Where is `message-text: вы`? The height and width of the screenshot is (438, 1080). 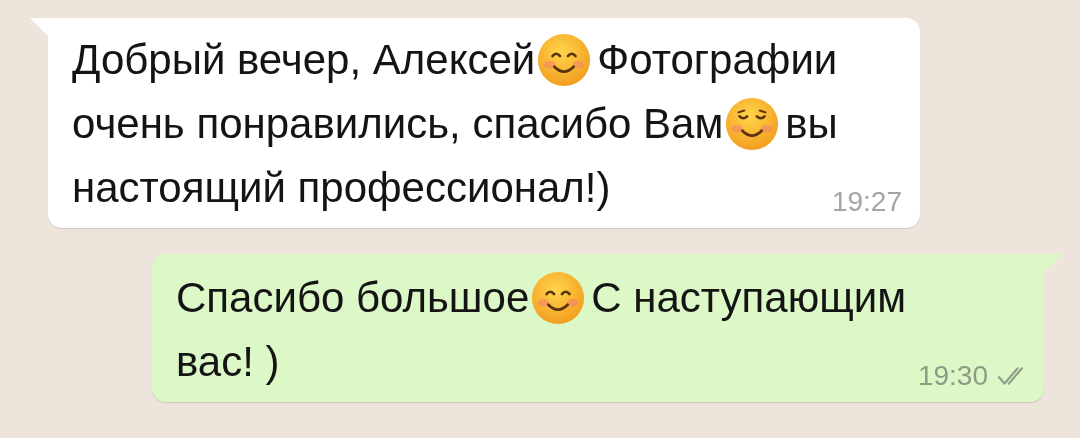
message-text: вы is located at coordinates (811, 124).